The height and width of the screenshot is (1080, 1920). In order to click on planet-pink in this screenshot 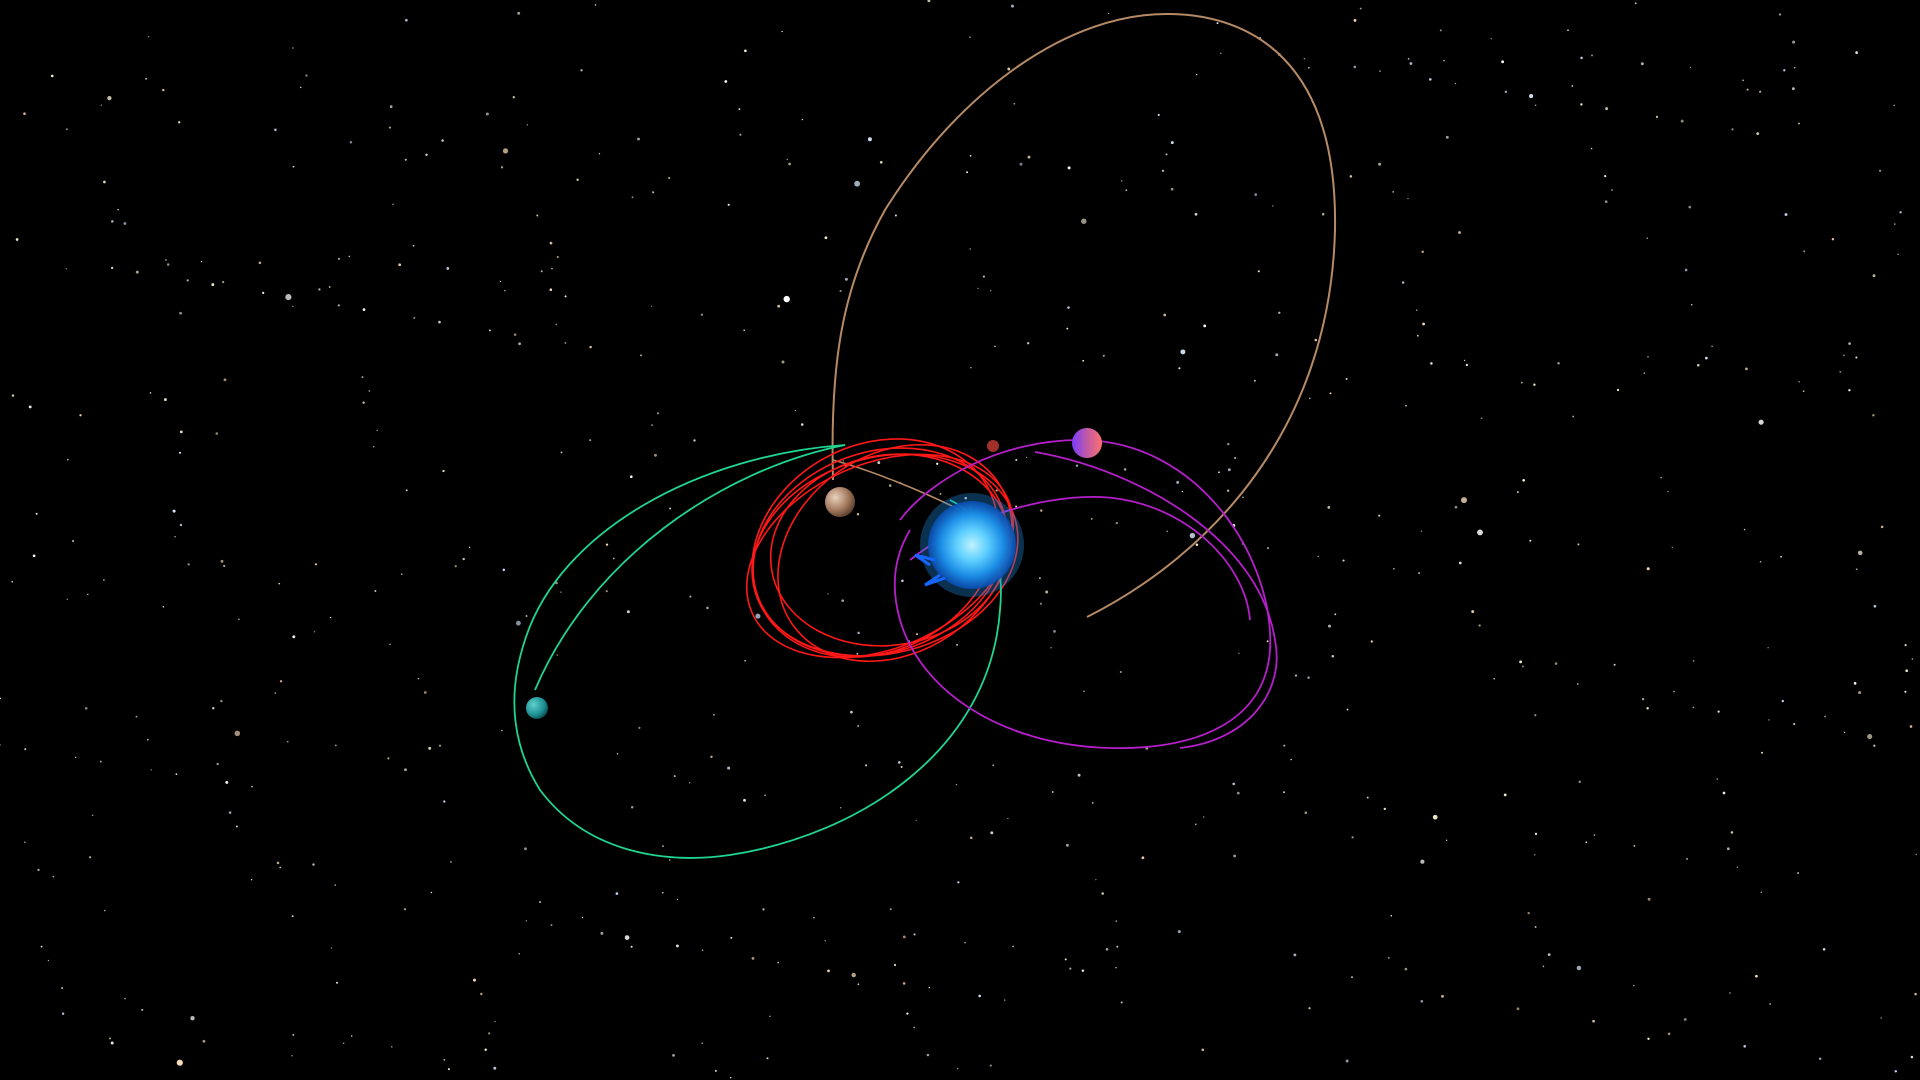, I will do `click(1087, 443)`.